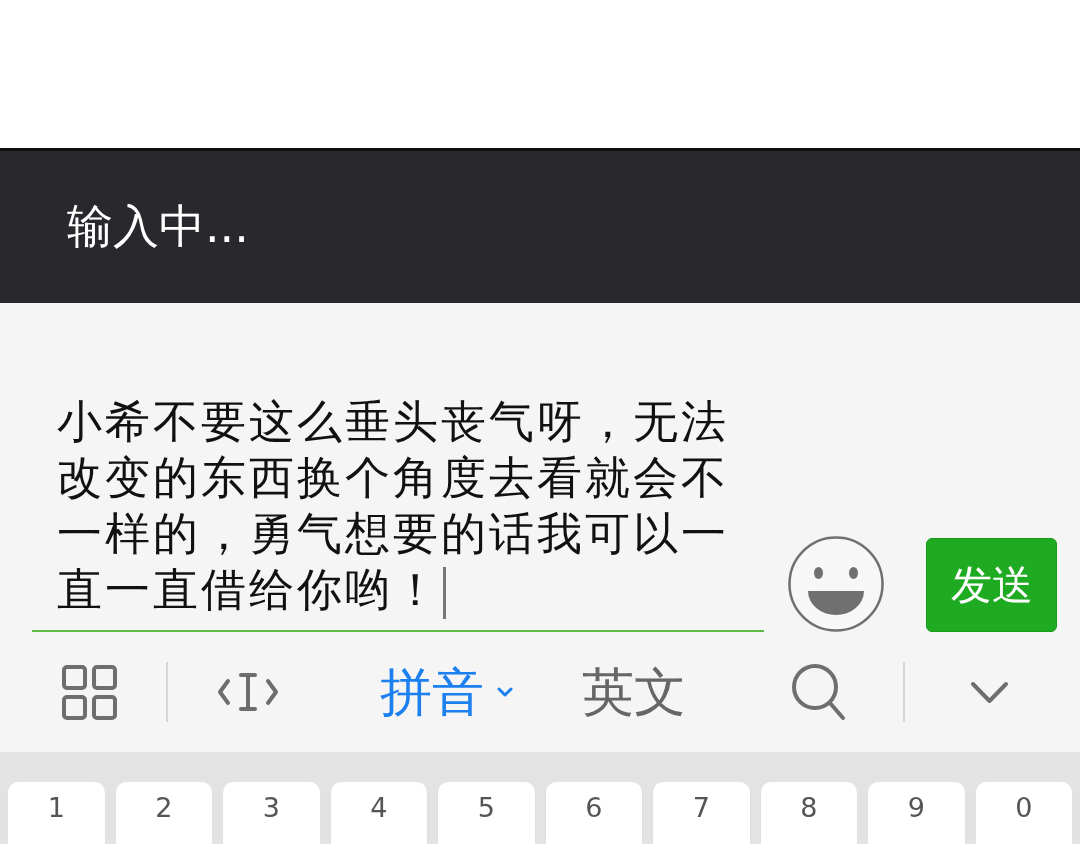 This screenshot has width=1080, height=844. I want to click on number-key: 7, so click(701, 813).